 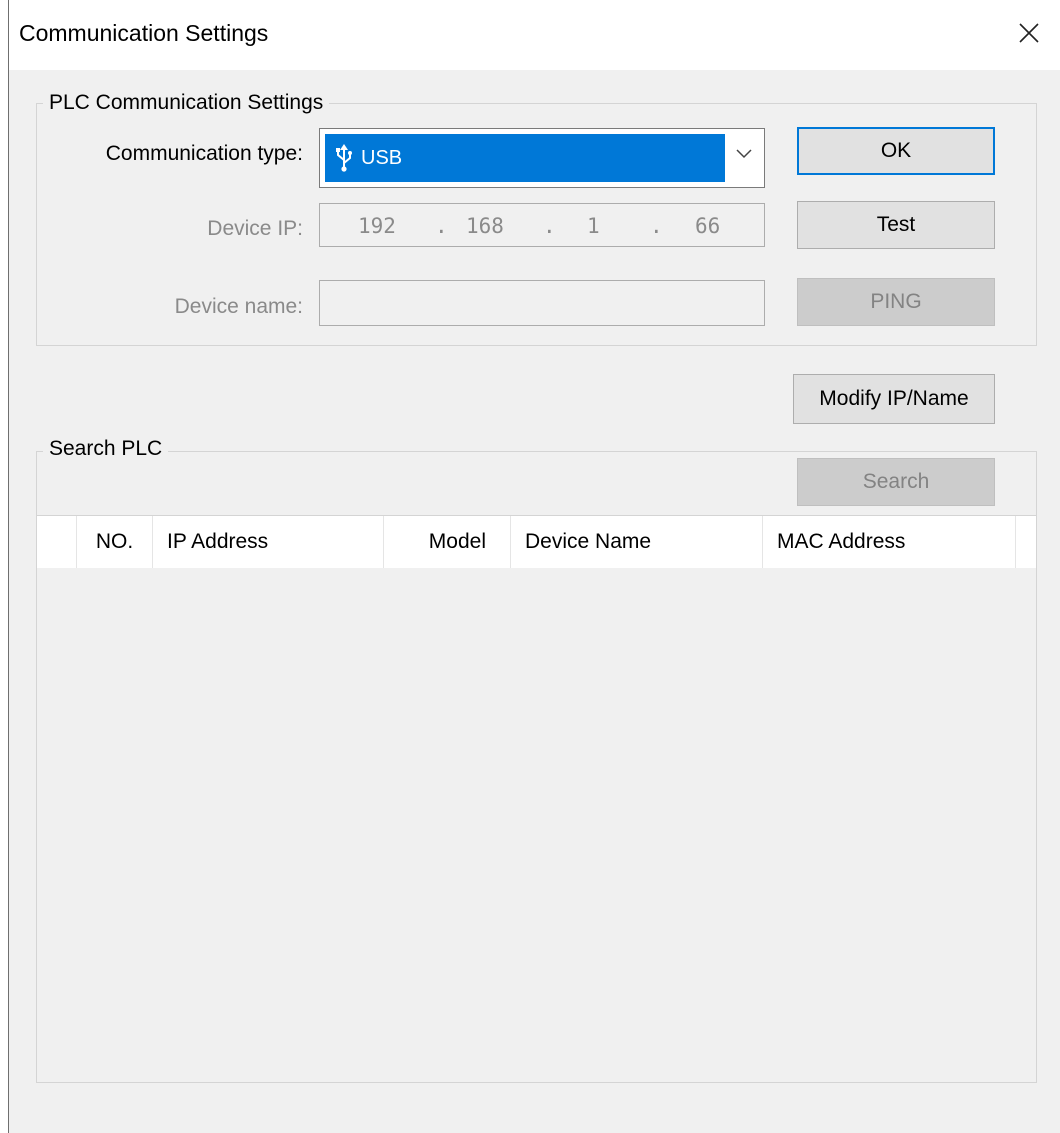 What do you see at coordinates (144, 33) in the screenshot?
I see `window-title: Communication Settings` at bounding box center [144, 33].